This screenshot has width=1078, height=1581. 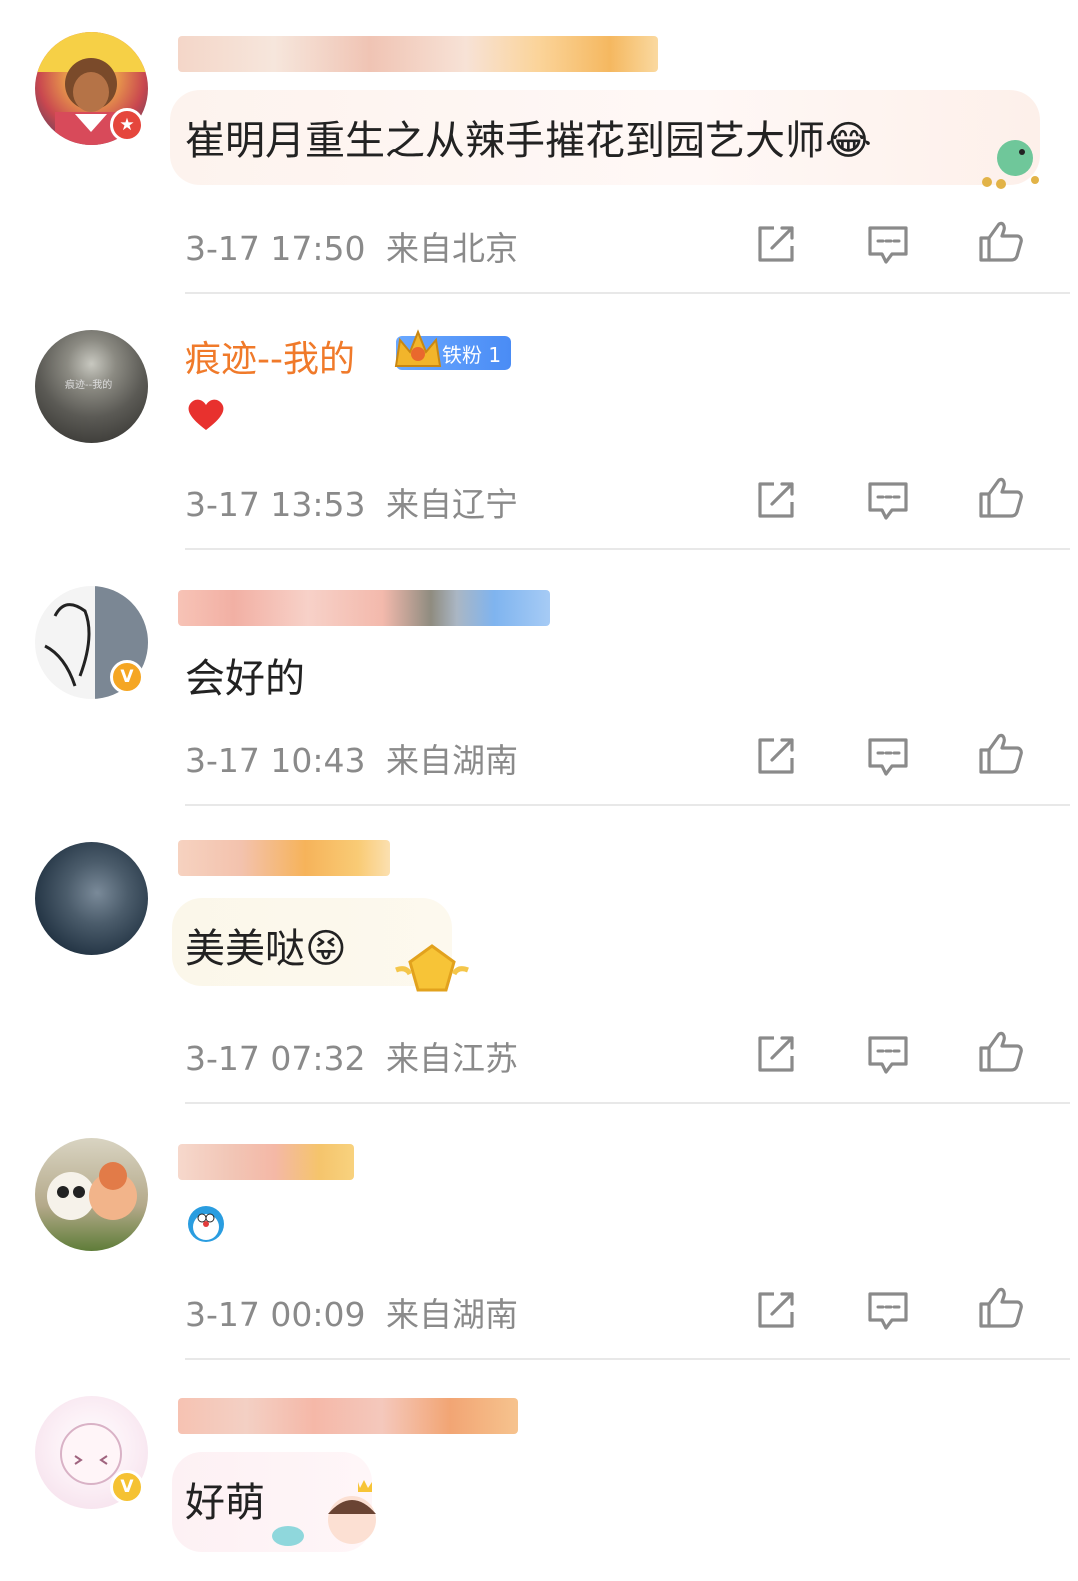 What do you see at coordinates (275, 1314) in the screenshot?
I see `comment-time: 3-17 00:09` at bounding box center [275, 1314].